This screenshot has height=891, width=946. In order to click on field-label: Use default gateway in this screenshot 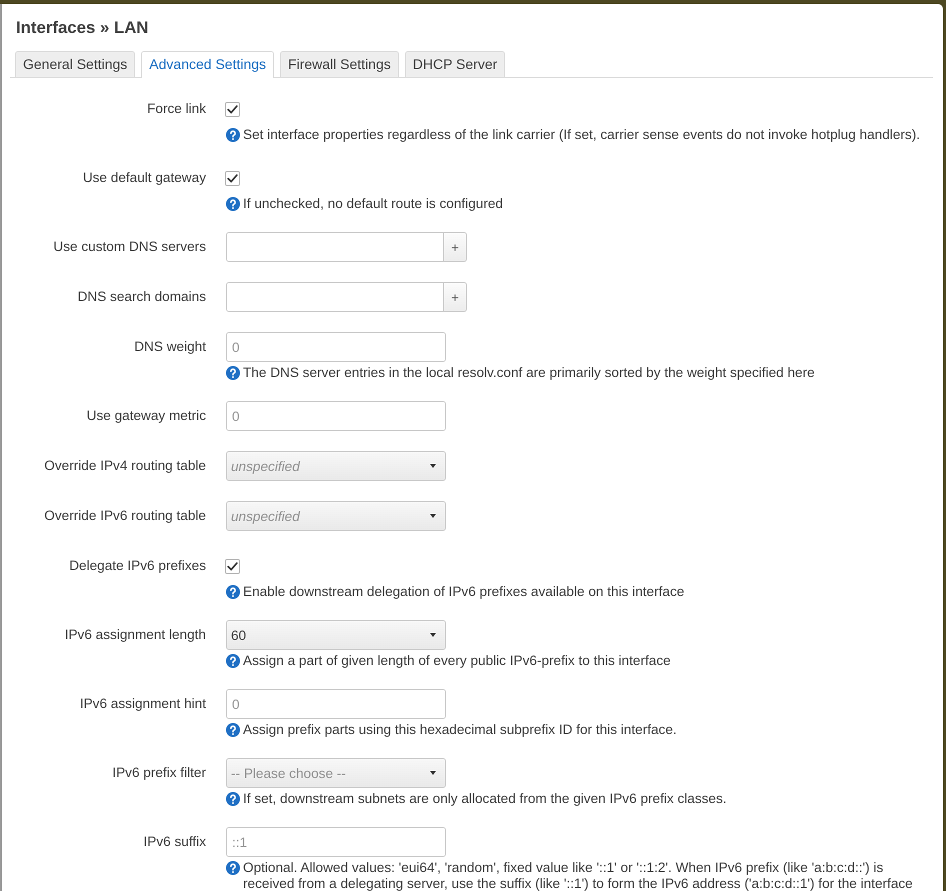, I will do `click(144, 177)`.